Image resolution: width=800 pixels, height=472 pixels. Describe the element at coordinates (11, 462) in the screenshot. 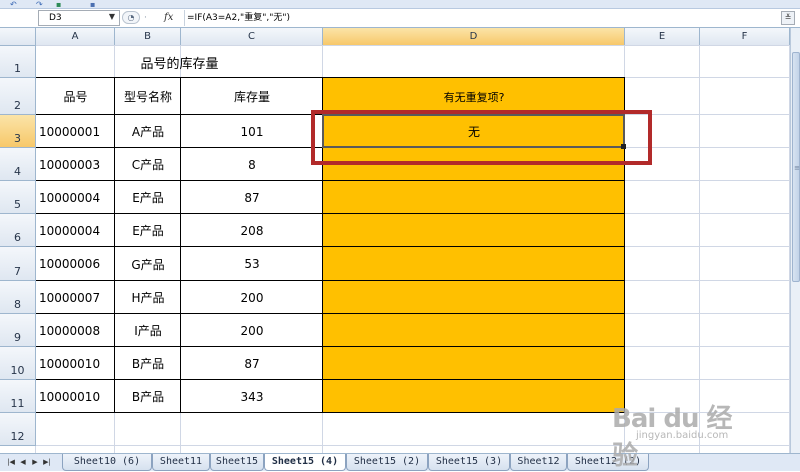

I see `sheet-nav-first-icon: |◀` at that location.